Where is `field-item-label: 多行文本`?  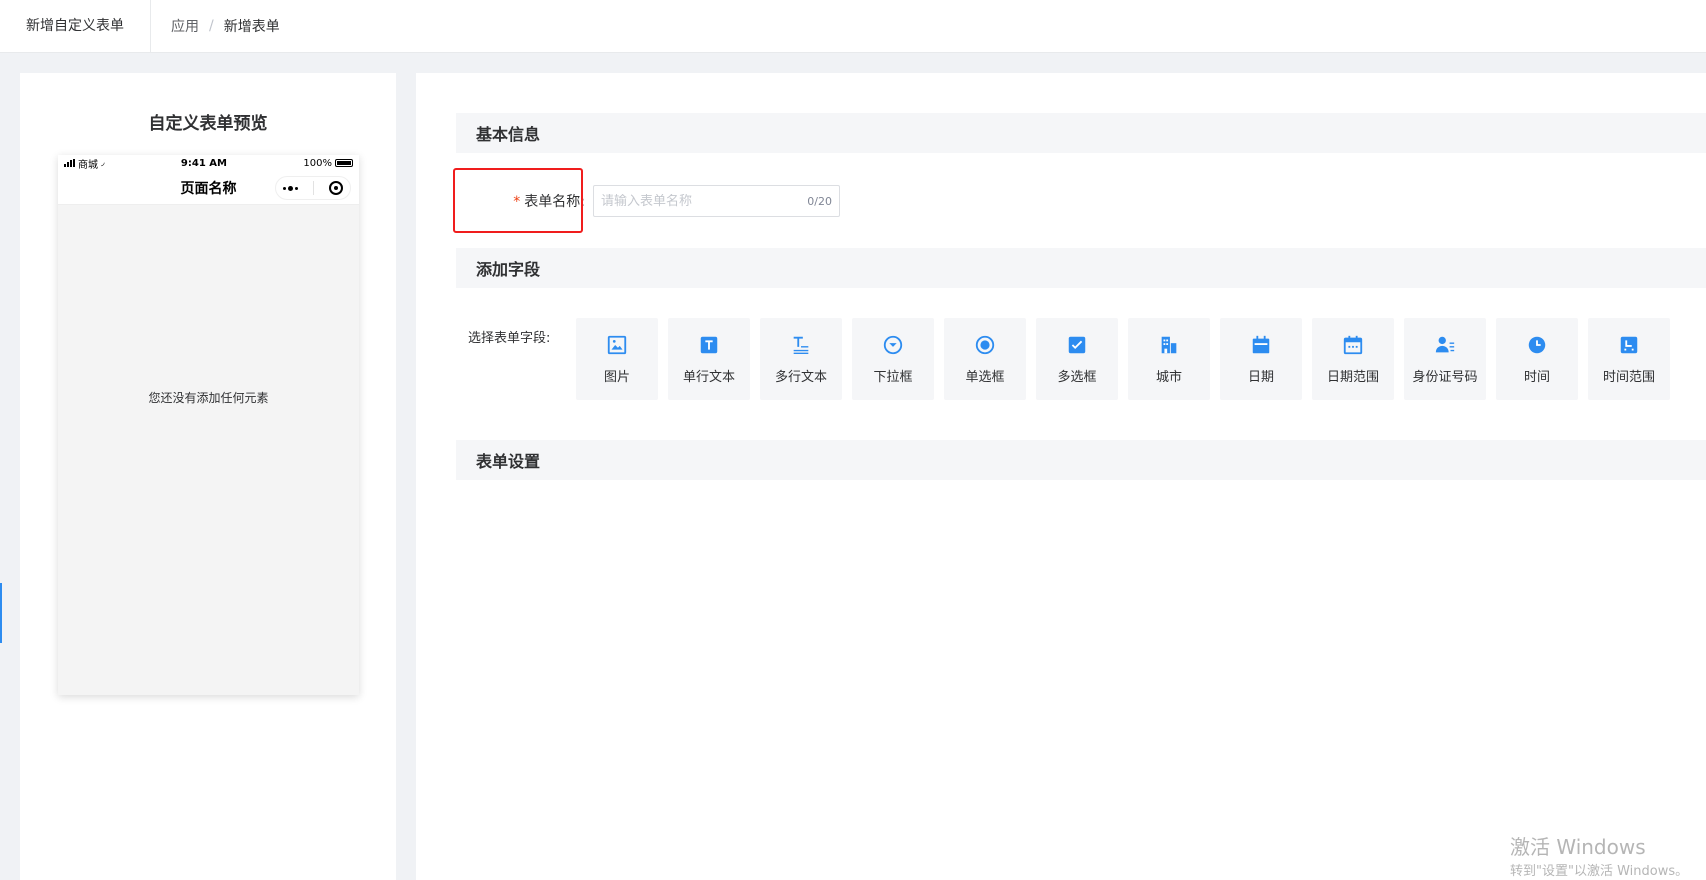 field-item-label: 多行文本 is located at coordinates (800, 377).